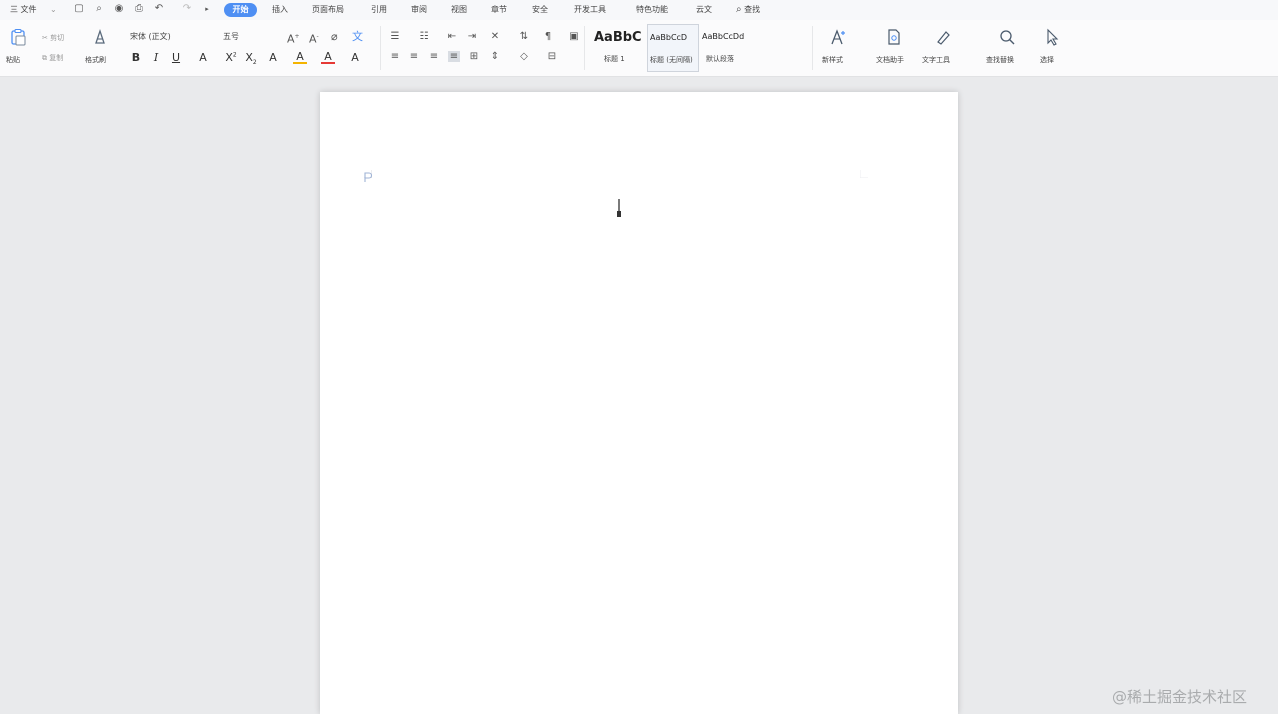  What do you see at coordinates (652, 10) in the screenshot?
I see `tab-features: 特色功能` at bounding box center [652, 10].